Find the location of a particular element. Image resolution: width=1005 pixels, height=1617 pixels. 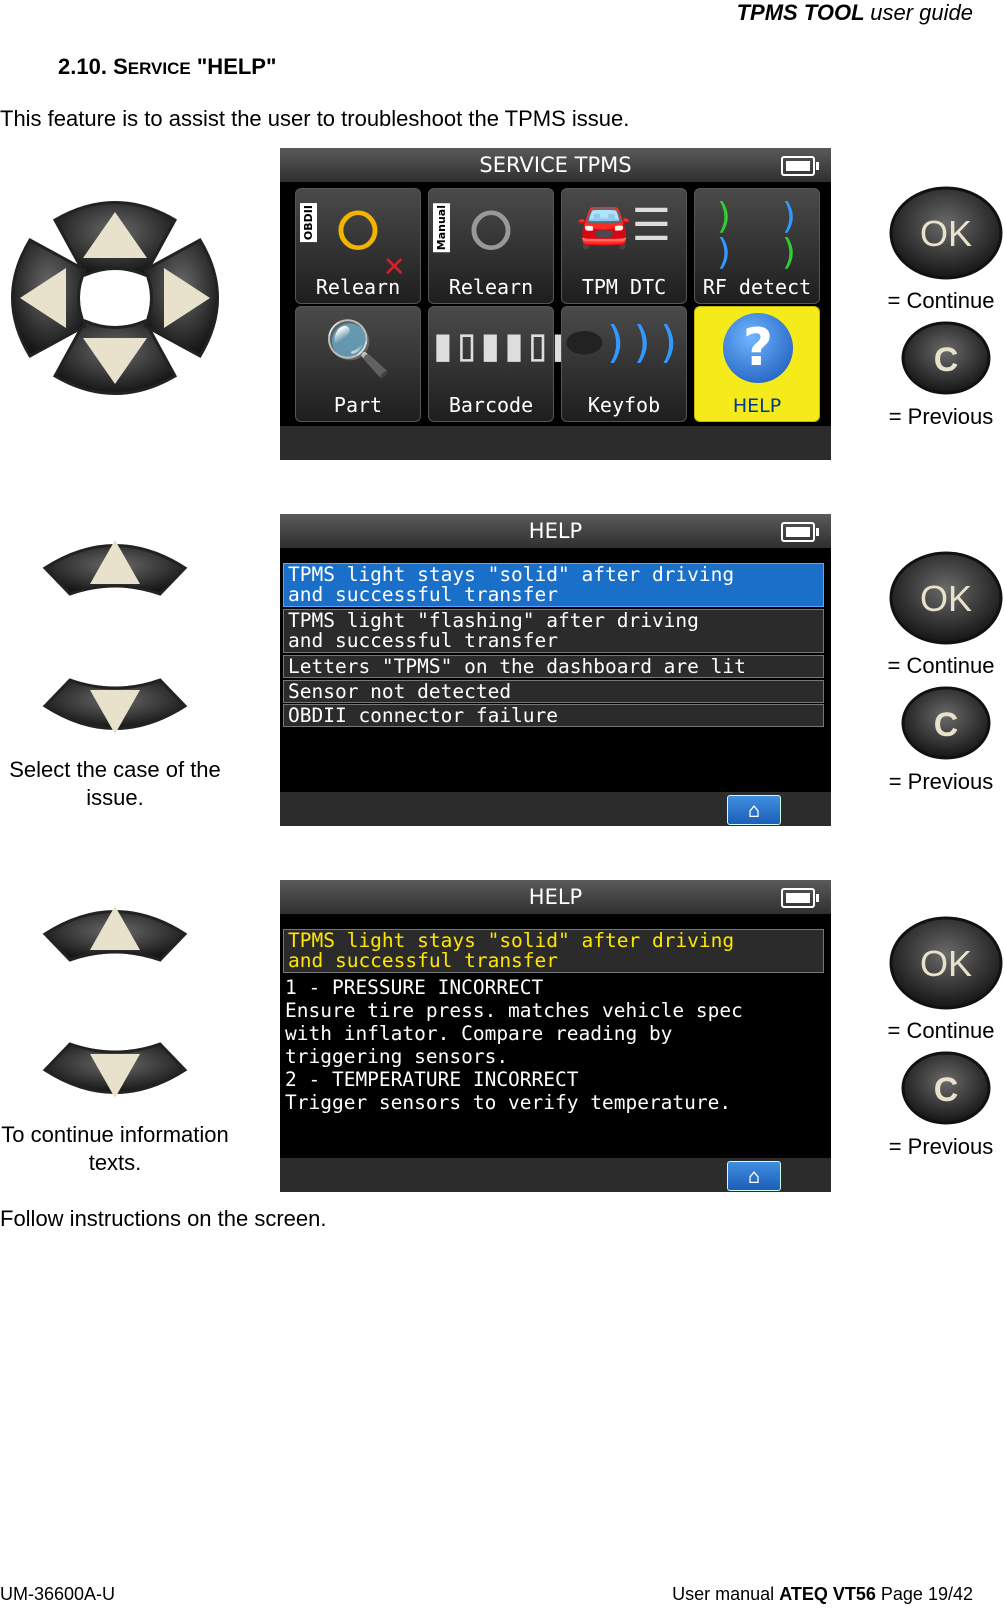

footer-code: UM-36600A-U is located at coordinates (58, 1594).